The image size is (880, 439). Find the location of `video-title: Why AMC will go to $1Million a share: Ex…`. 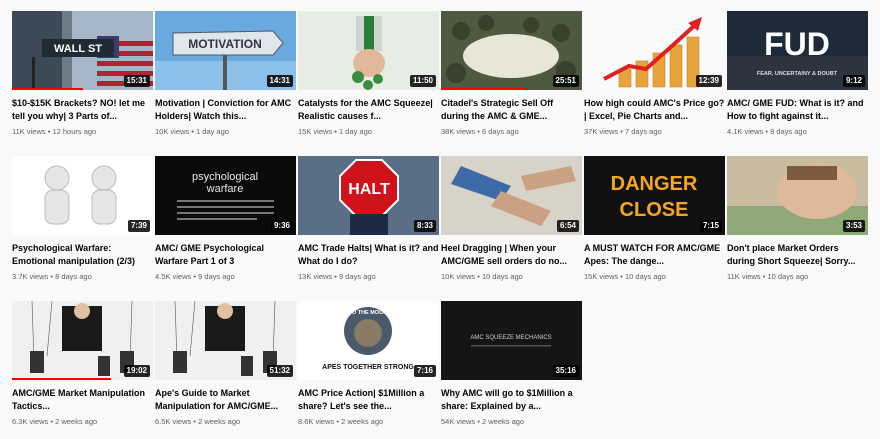

video-title: Why AMC will go to $1Million a share: Ex… is located at coordinates (511, 400).